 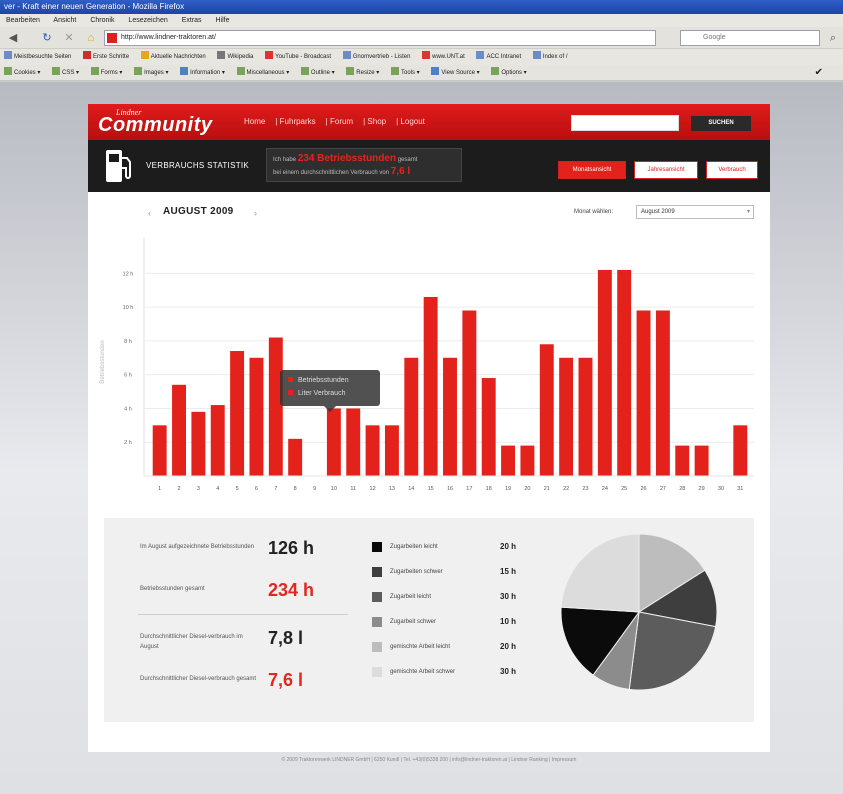 What do you see at coordinates (37, 55) in the screenshot?
I see `bookmark-item: Meistbesuchte Seiten` at bounding box center [37, 55].